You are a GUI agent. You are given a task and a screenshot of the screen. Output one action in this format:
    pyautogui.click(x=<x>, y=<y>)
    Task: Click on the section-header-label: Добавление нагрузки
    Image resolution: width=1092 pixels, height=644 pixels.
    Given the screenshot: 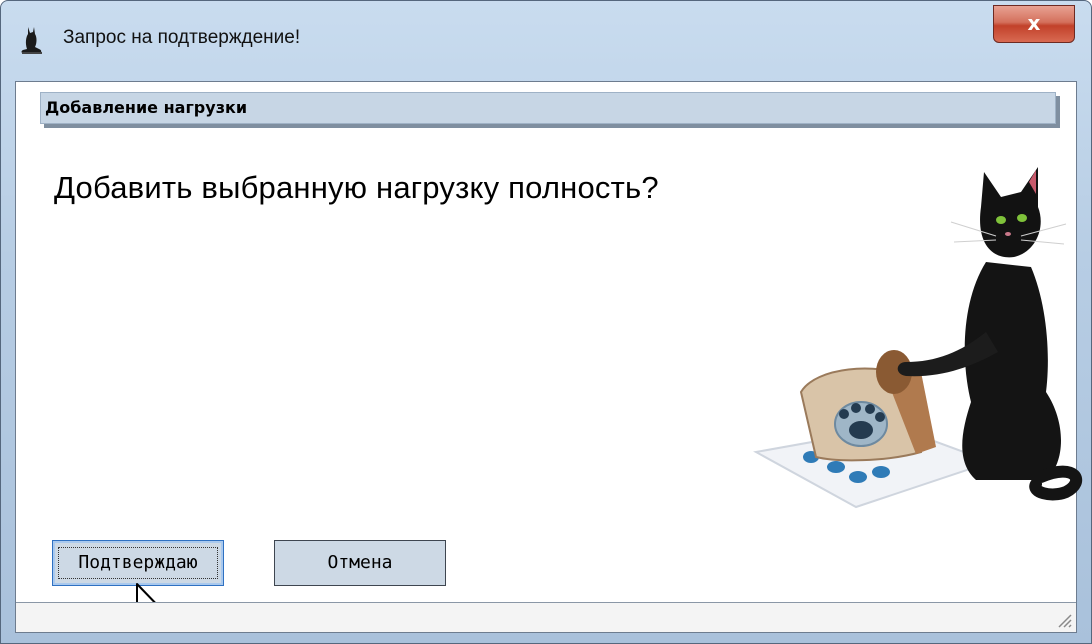 What is the action you would take?
    pyautogui.click(x=146, y=107)
    